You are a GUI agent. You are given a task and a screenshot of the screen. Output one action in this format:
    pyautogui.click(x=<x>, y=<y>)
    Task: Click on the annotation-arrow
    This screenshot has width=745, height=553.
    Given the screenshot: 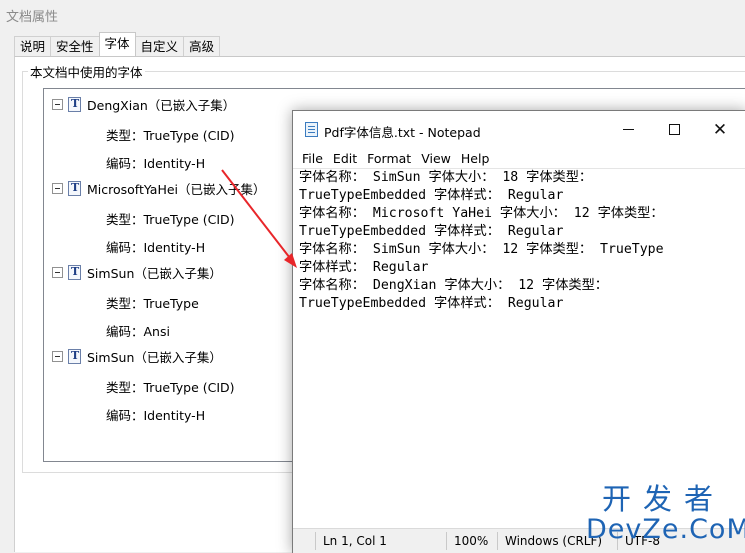 What is the action you would take?
    pyautogui.click(x=259, y=218)
    